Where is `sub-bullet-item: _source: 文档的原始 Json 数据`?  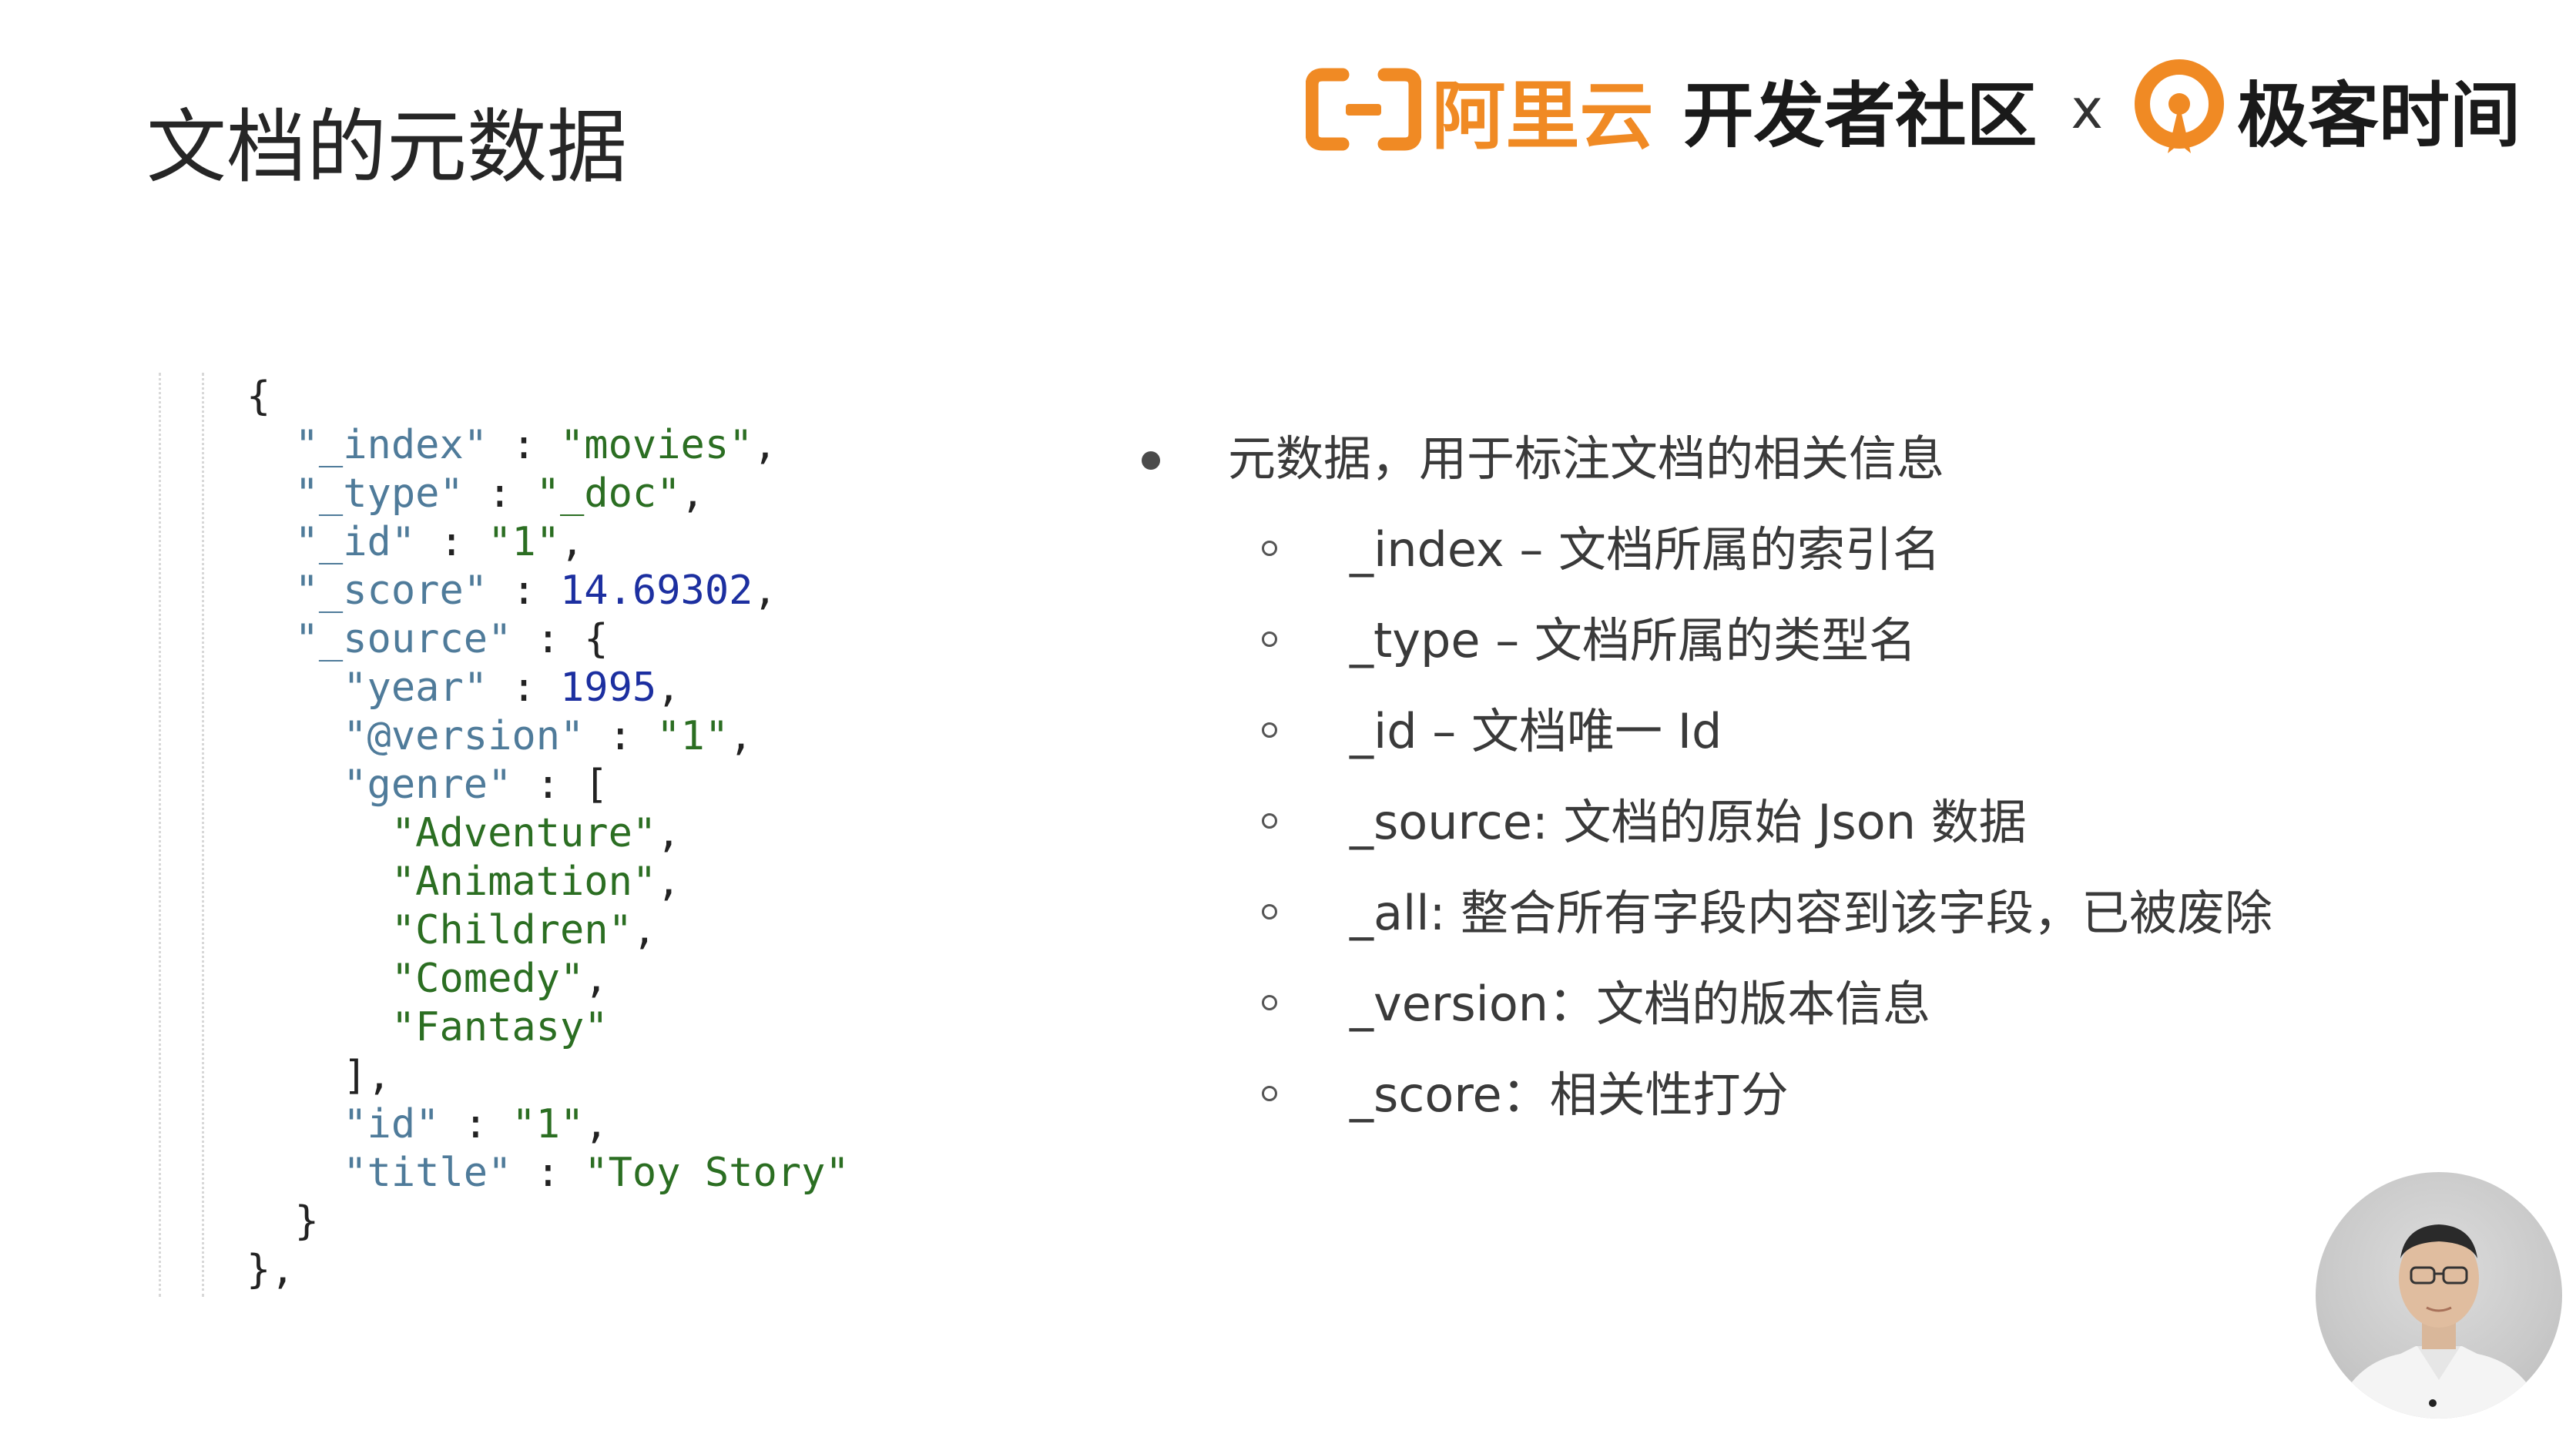
sub-bullet-item: _source: 文档的原始 Json 数据 is located at coordinates (1779, 822).